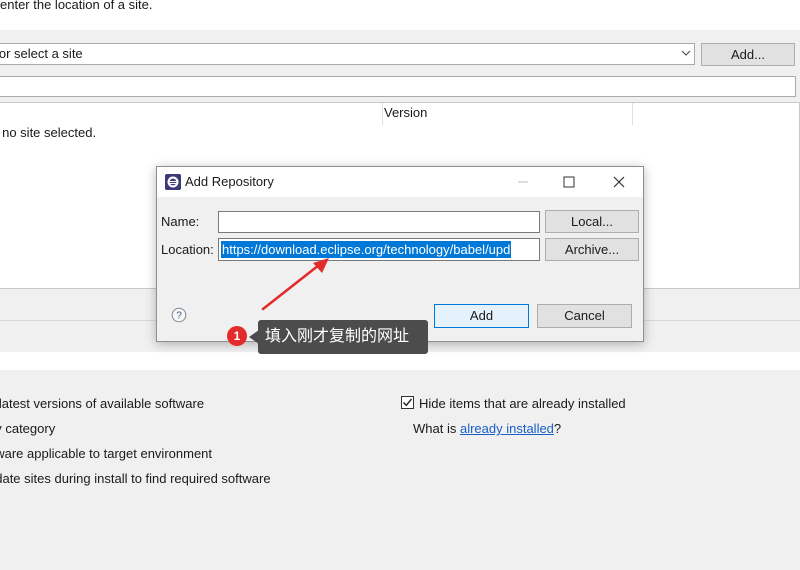 The width and height of the screenshot is (800, 570). I want to click on dialog-title: Add Repository, so click(229, 181).